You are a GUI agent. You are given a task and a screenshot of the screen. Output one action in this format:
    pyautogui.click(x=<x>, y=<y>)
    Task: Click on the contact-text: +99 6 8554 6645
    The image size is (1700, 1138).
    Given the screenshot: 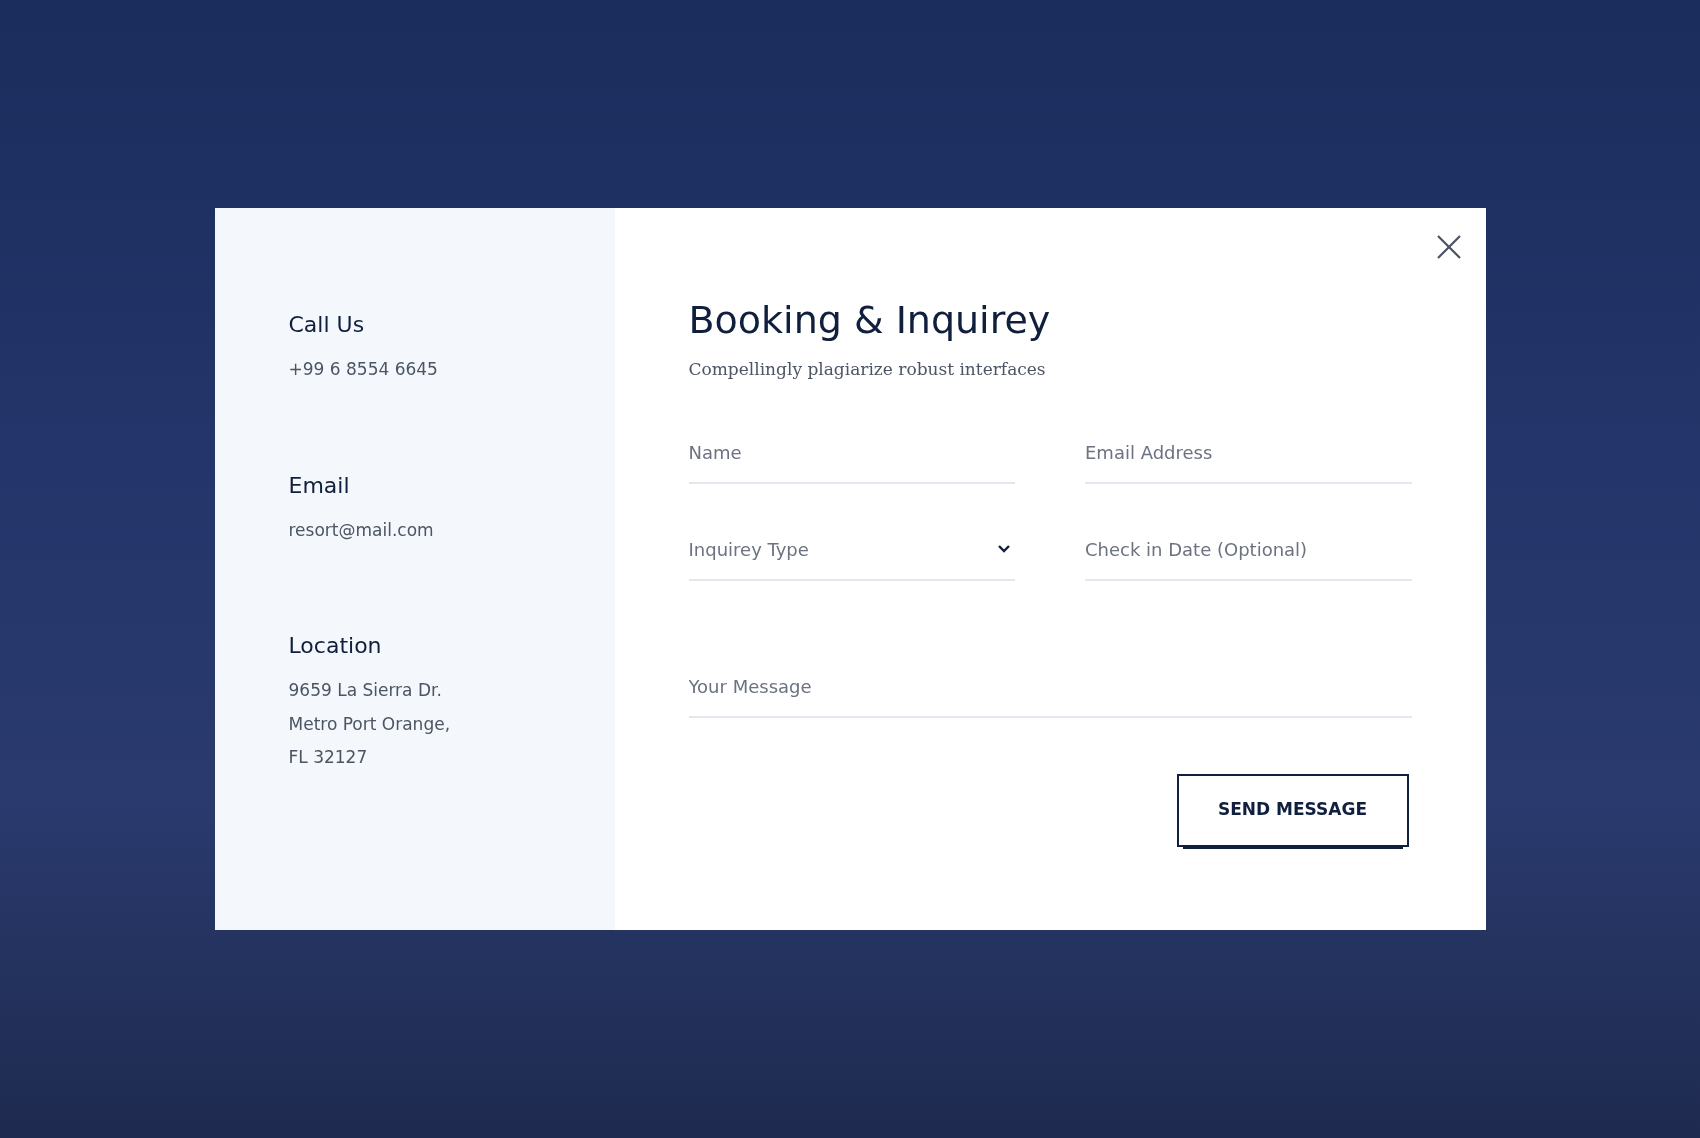 What is the action you would take?
    pyautogui.click(x=363, y=369)
    